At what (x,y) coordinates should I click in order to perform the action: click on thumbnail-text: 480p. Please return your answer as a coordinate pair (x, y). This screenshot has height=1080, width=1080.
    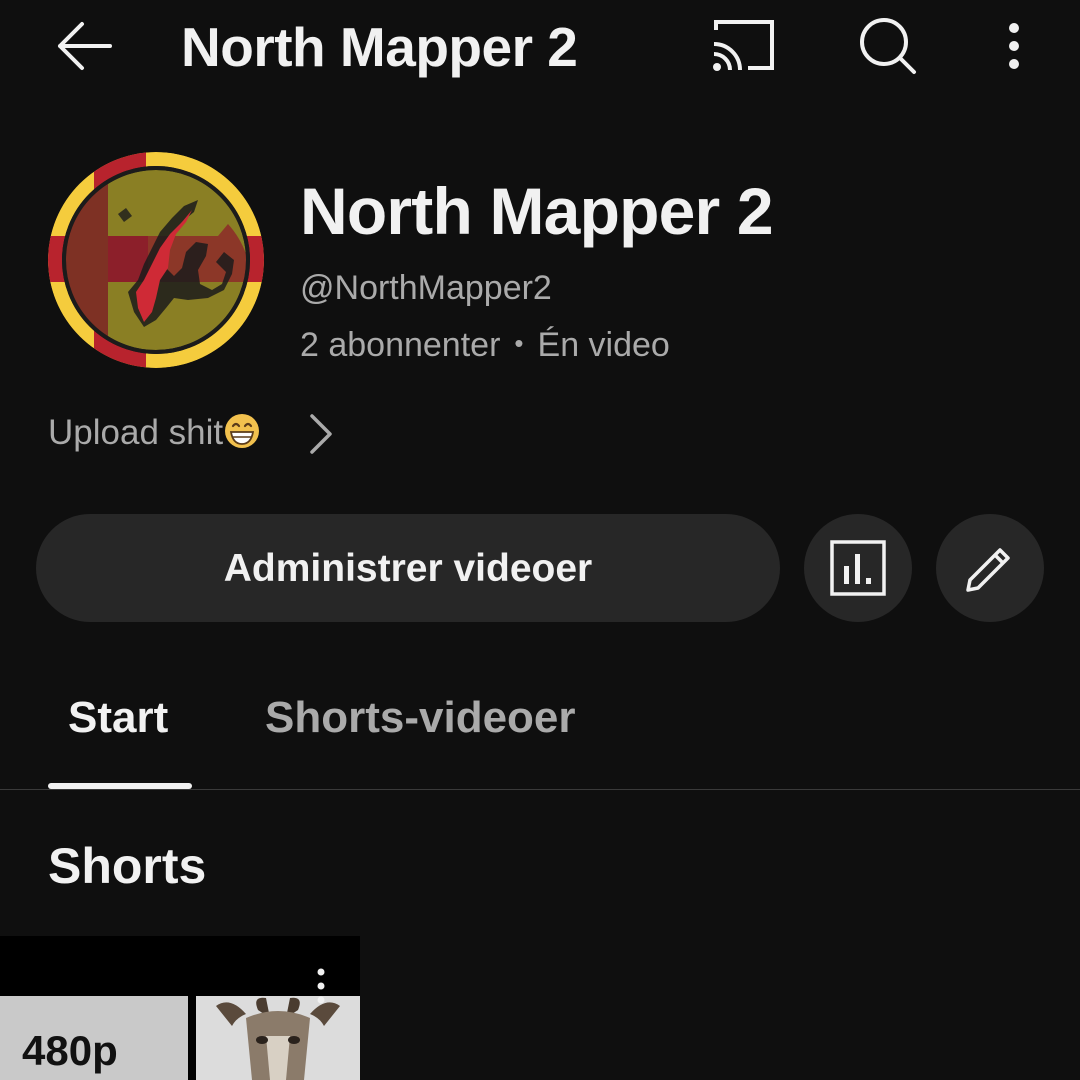
    Looking at the image, I should click on (70, 1050).